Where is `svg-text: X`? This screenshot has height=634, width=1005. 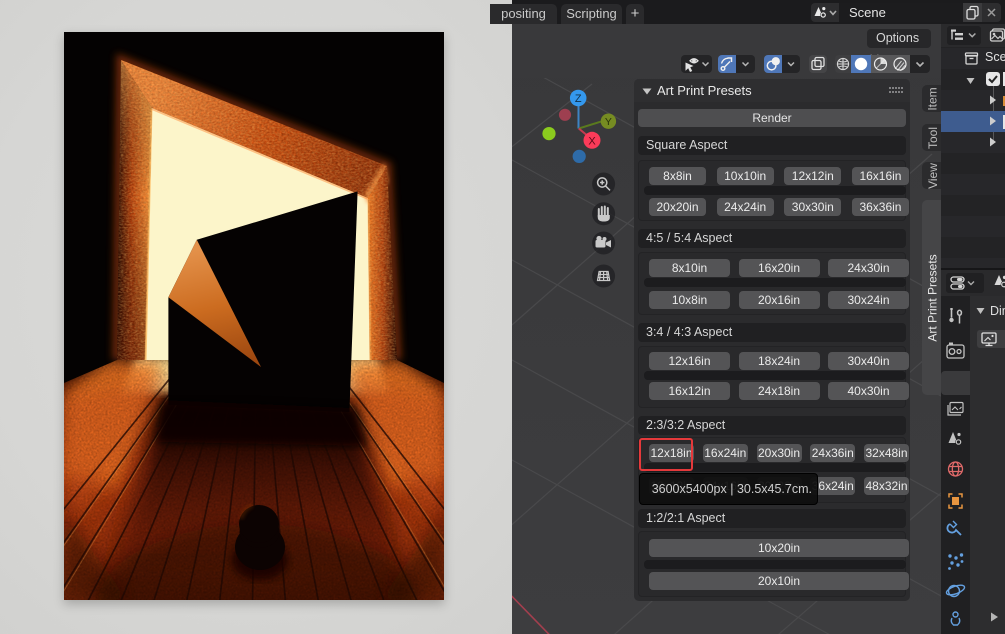
svg-text: X is located at coordinates (592, 142).